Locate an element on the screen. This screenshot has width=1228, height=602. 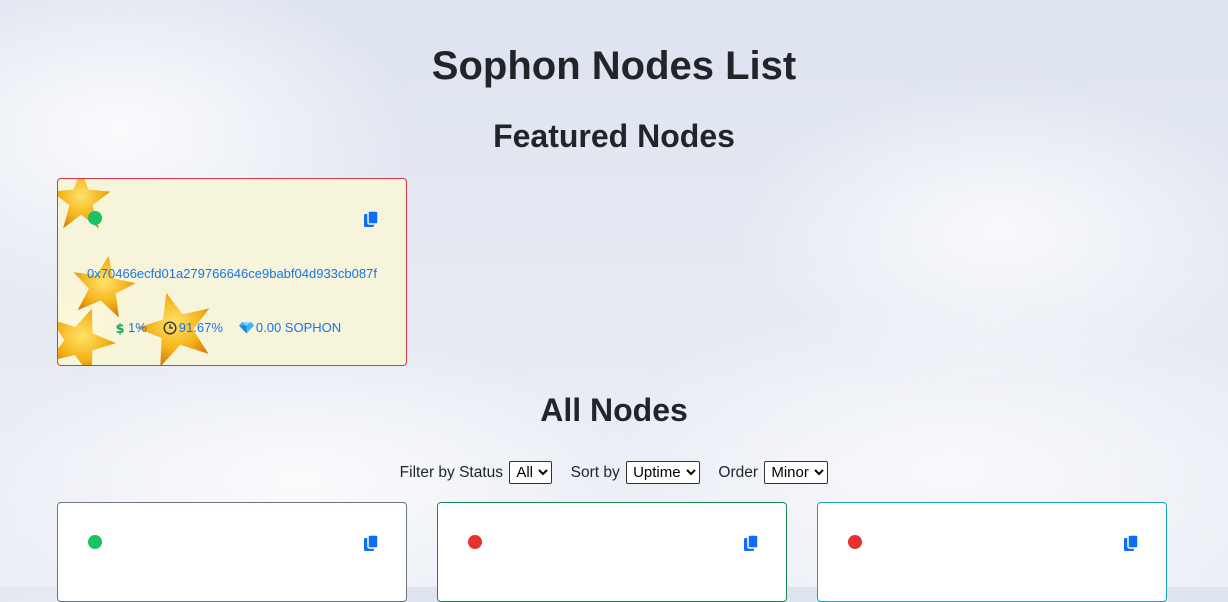
status-filter-select: All is located at coordinates (531, 472).